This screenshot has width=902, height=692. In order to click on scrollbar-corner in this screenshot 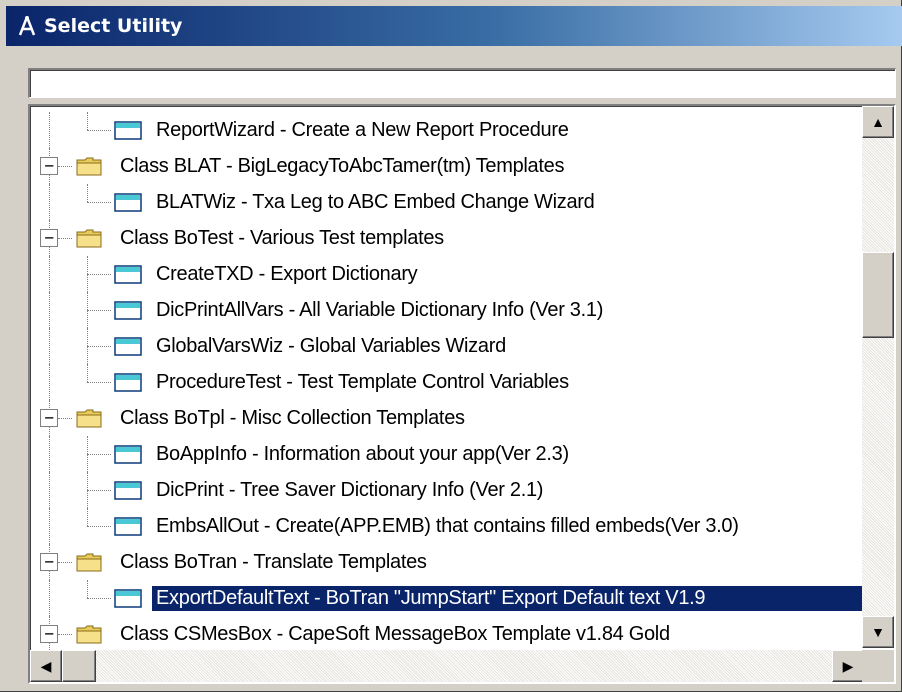, I will do `click(878, 666)`.